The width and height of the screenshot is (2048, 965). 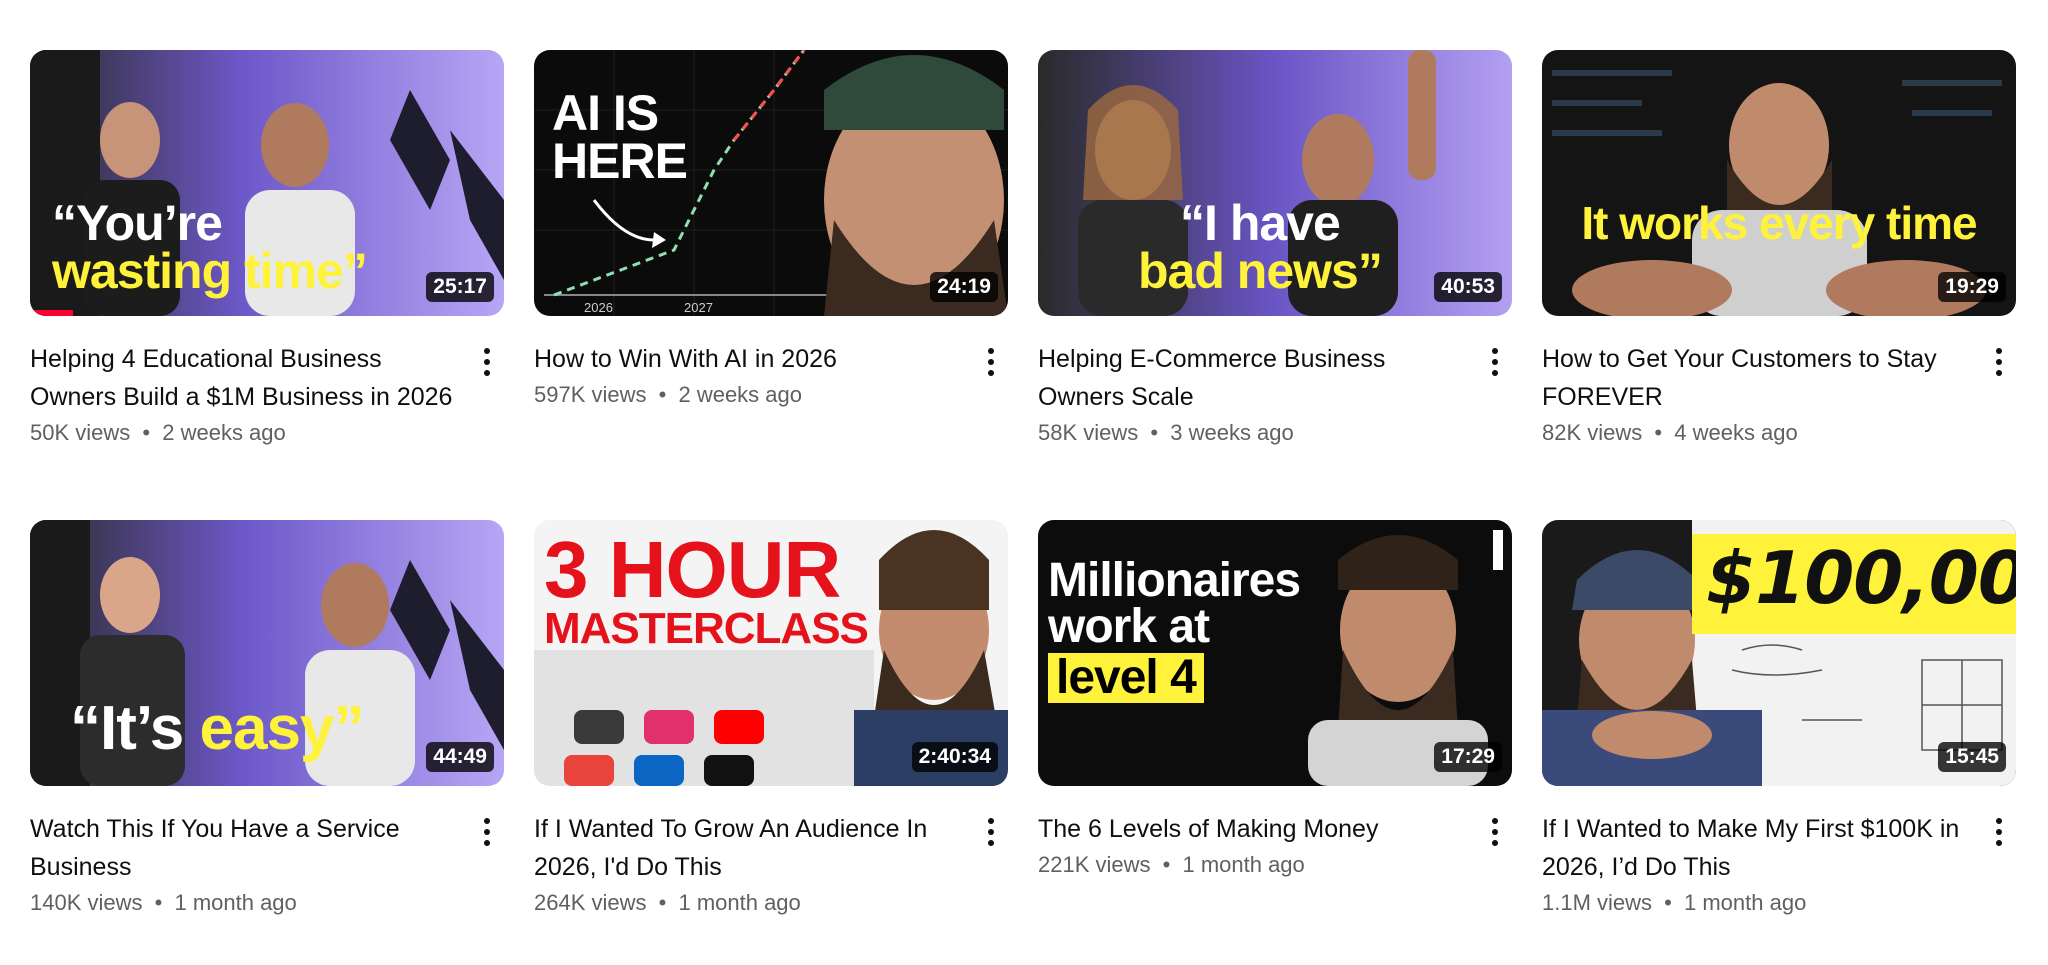 I want to click on duration-badge: 19:29, so click(x=1972, y=287).